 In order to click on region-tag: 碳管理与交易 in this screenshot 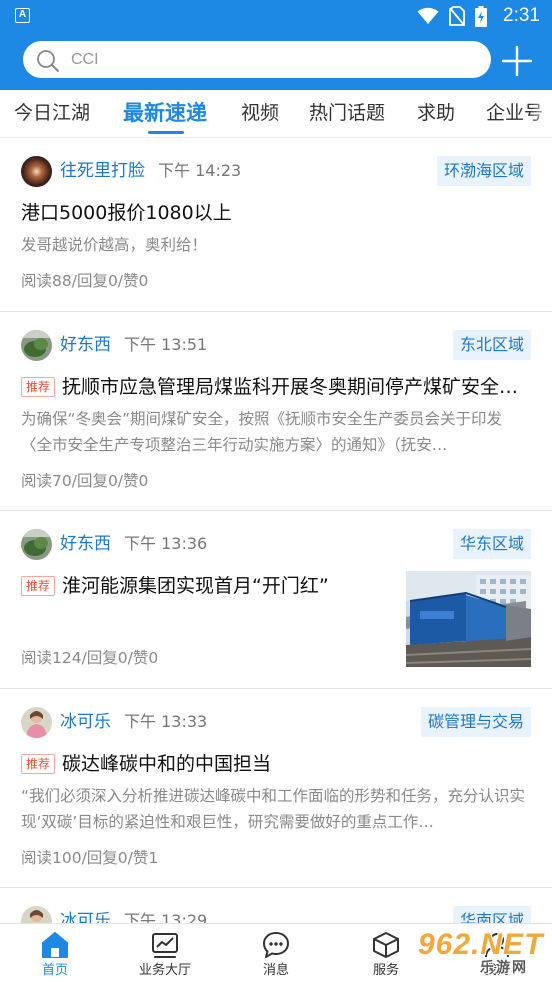, I will do `click(475, 722)`.